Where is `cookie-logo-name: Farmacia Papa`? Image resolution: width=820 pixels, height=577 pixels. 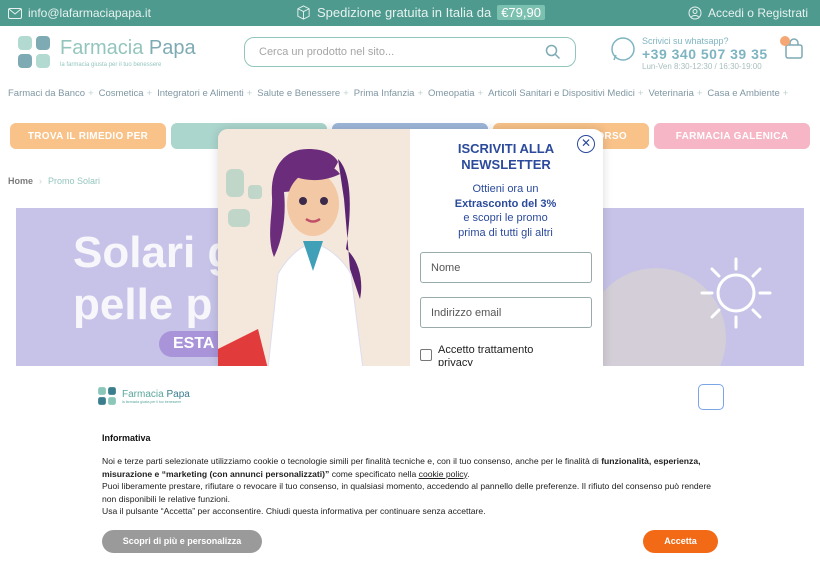
cookie-logo-name: Farmacia Papa is located at coordinates (156, 394).